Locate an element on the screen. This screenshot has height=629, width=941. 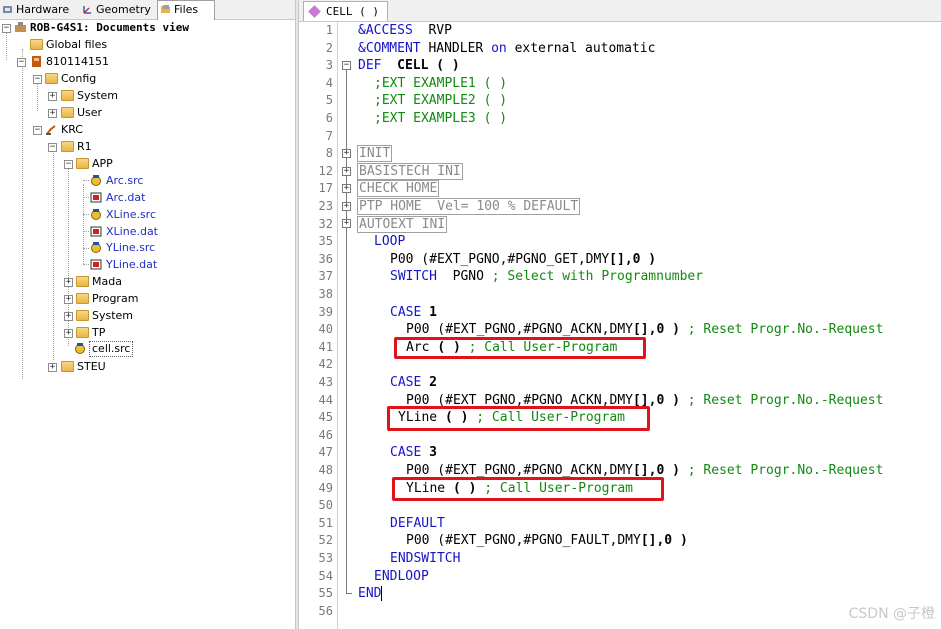
fold-toggle-def: − is located at coordinates (346, 65).